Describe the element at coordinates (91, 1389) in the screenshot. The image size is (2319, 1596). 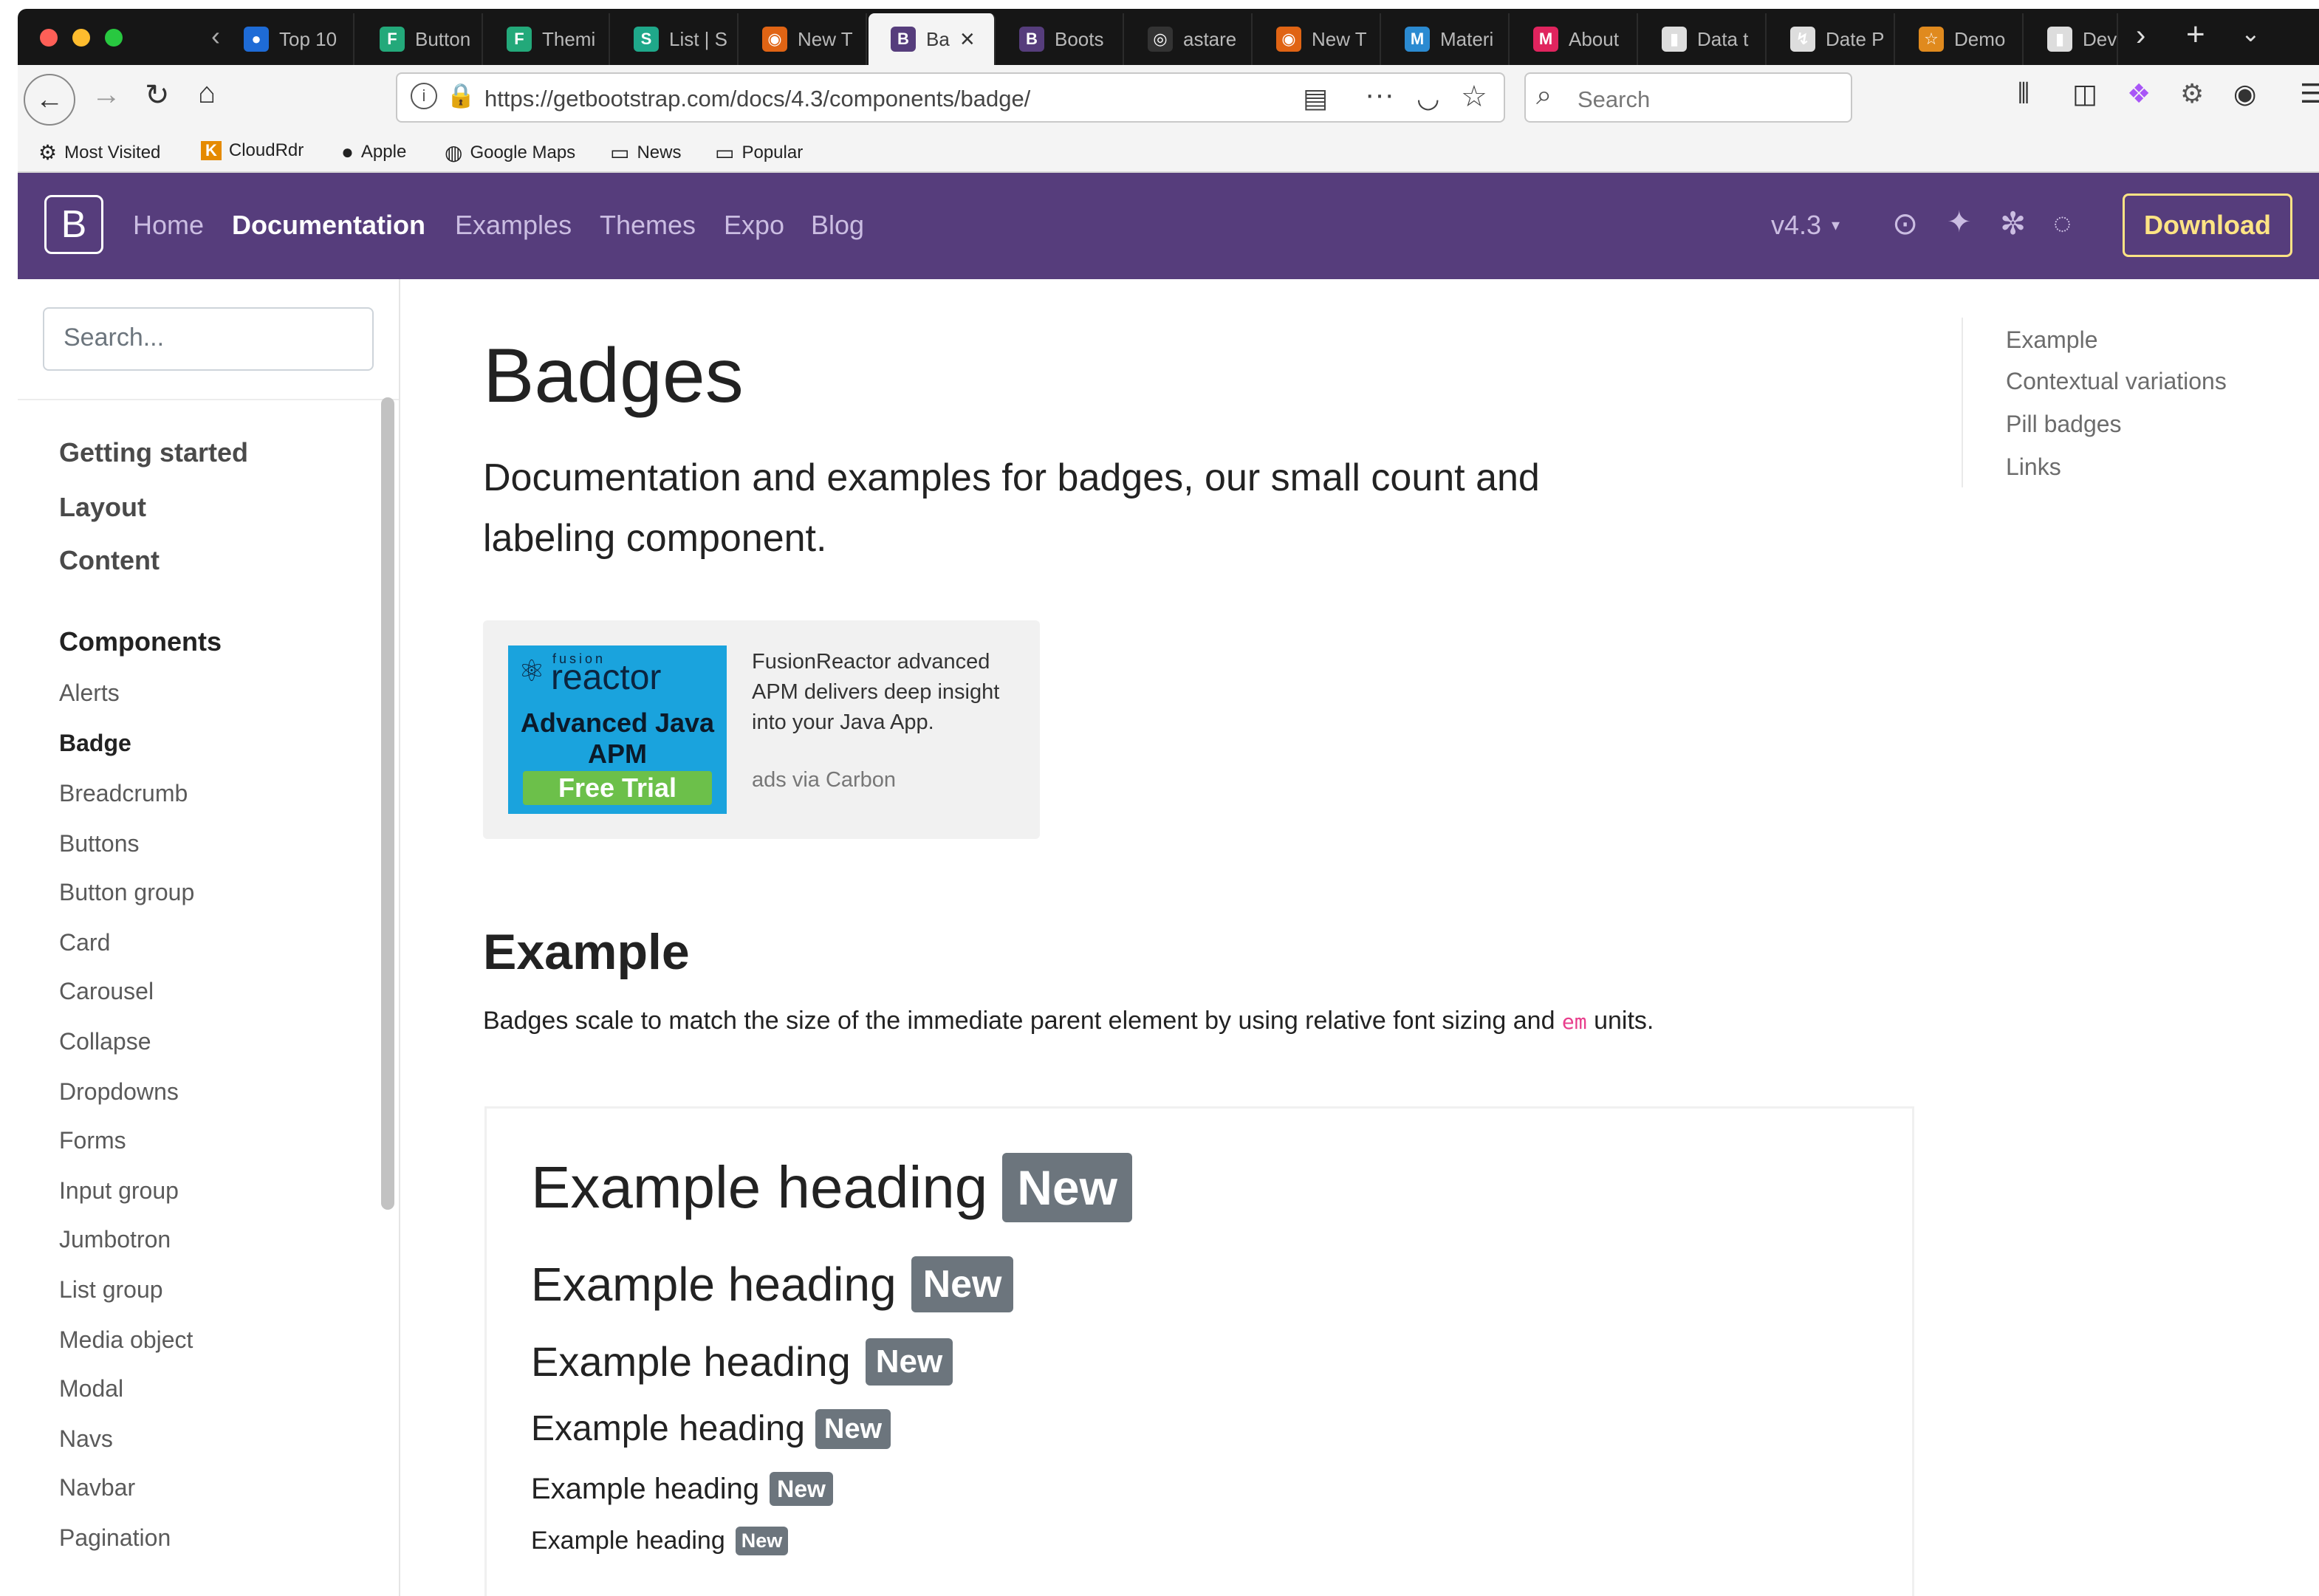
I see `sidebar-item-modal: Modal` at that location.